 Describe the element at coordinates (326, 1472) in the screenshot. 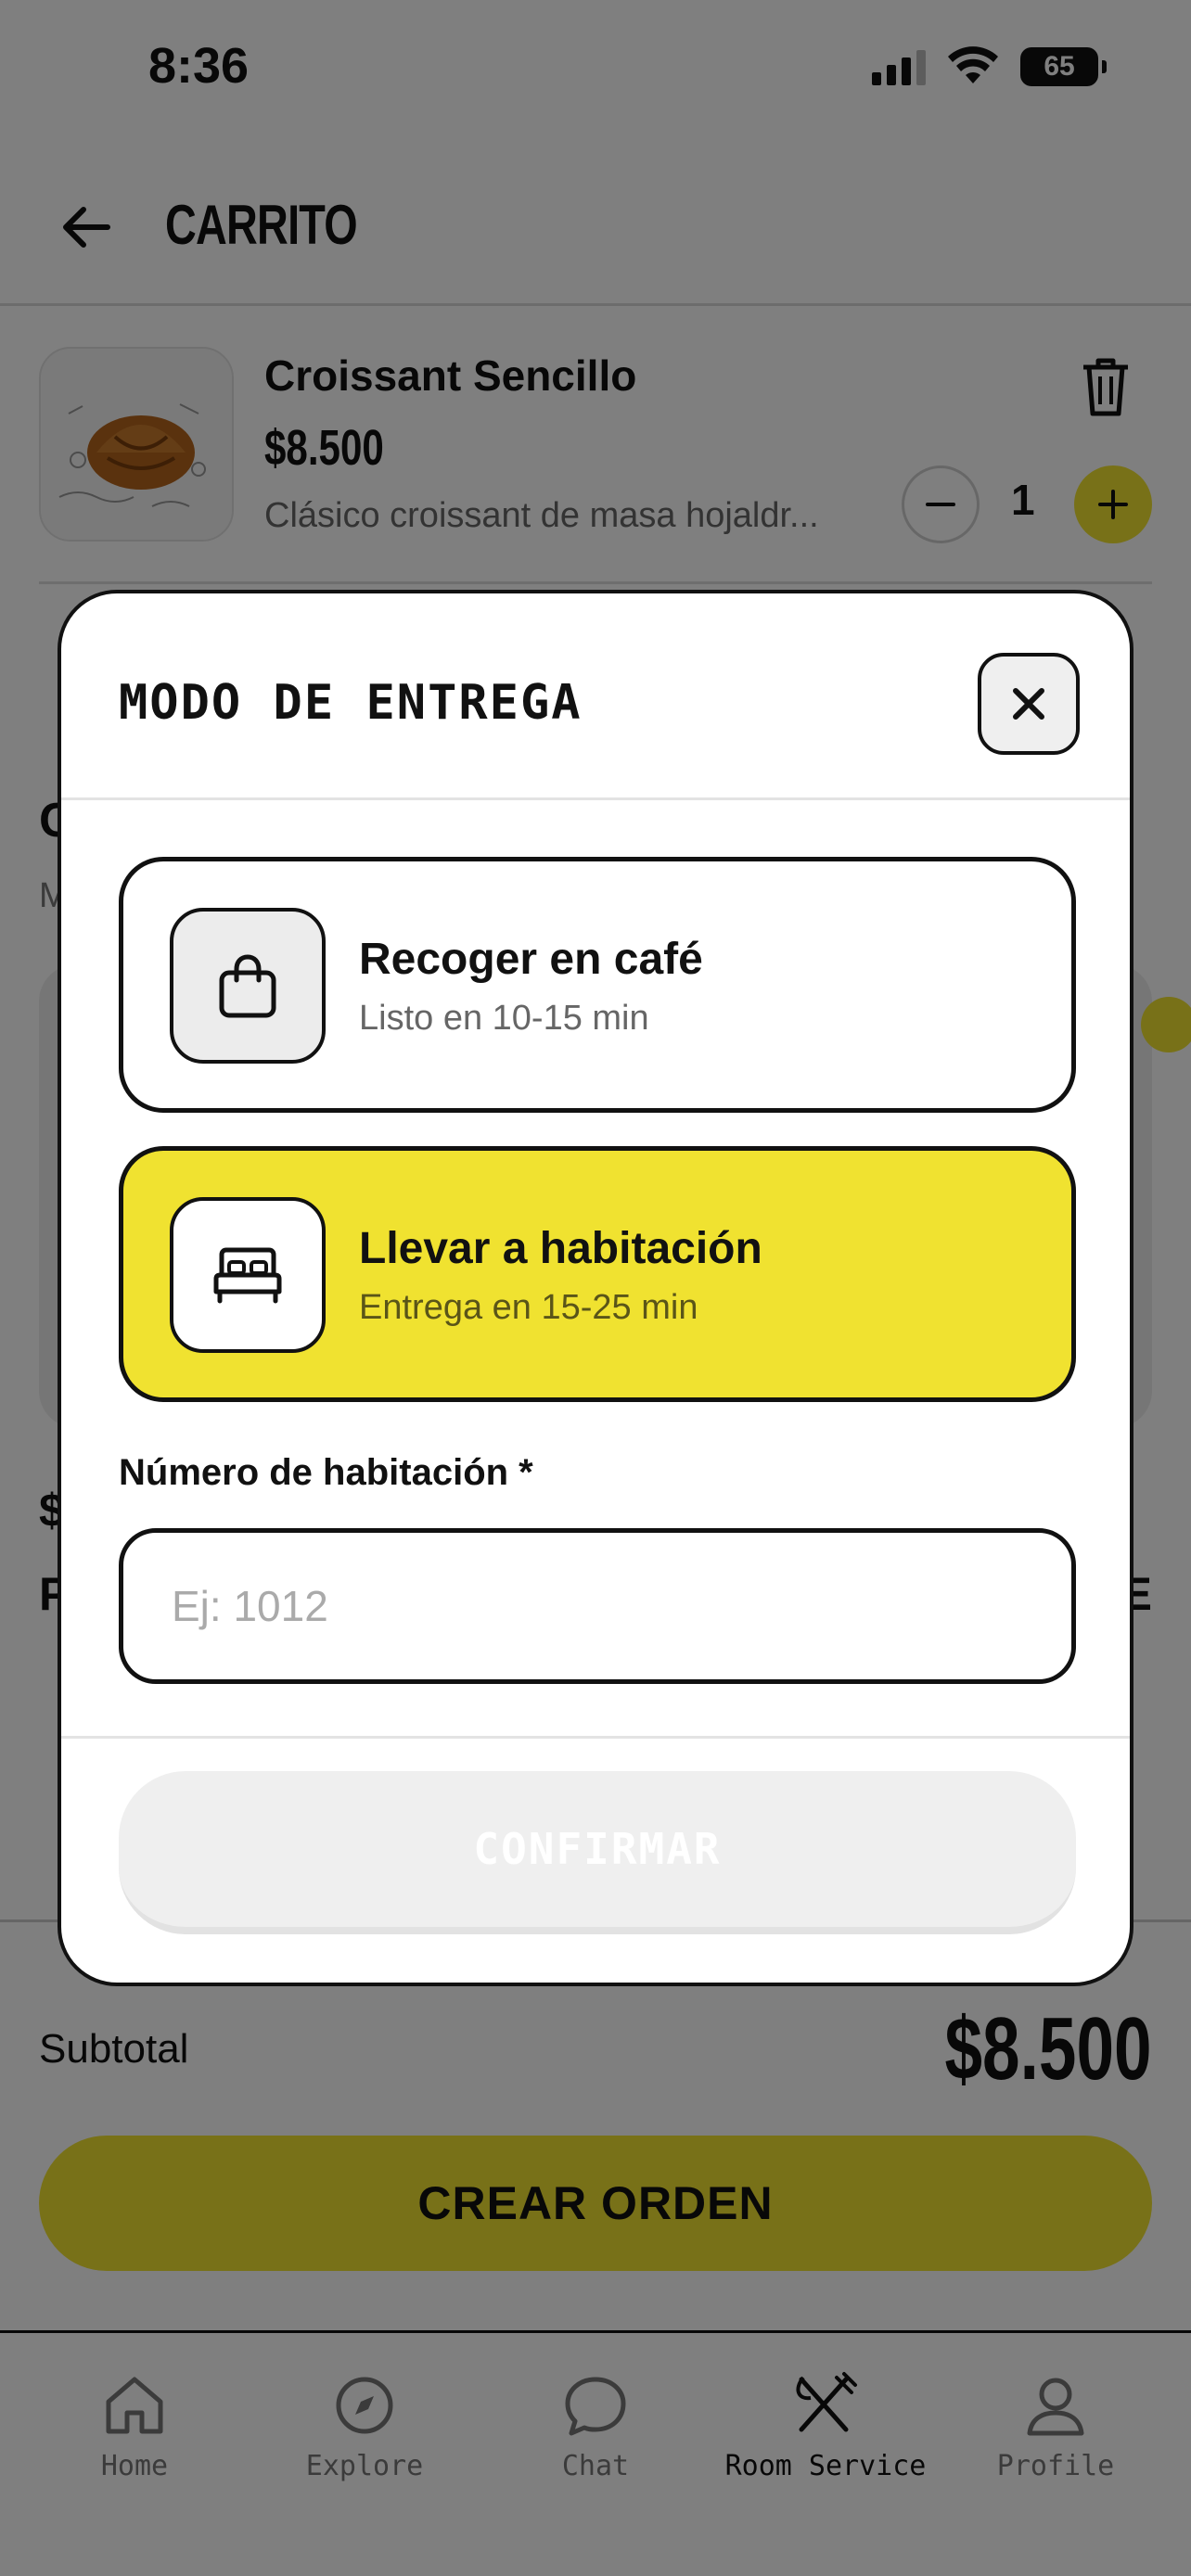

I see `room-number-label: Número de habitación *` at that location.